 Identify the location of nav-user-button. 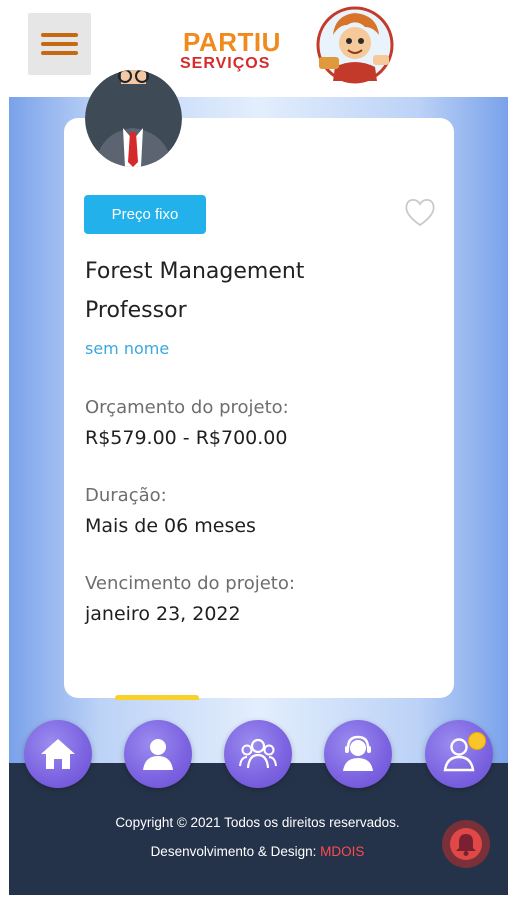
(158, 754).